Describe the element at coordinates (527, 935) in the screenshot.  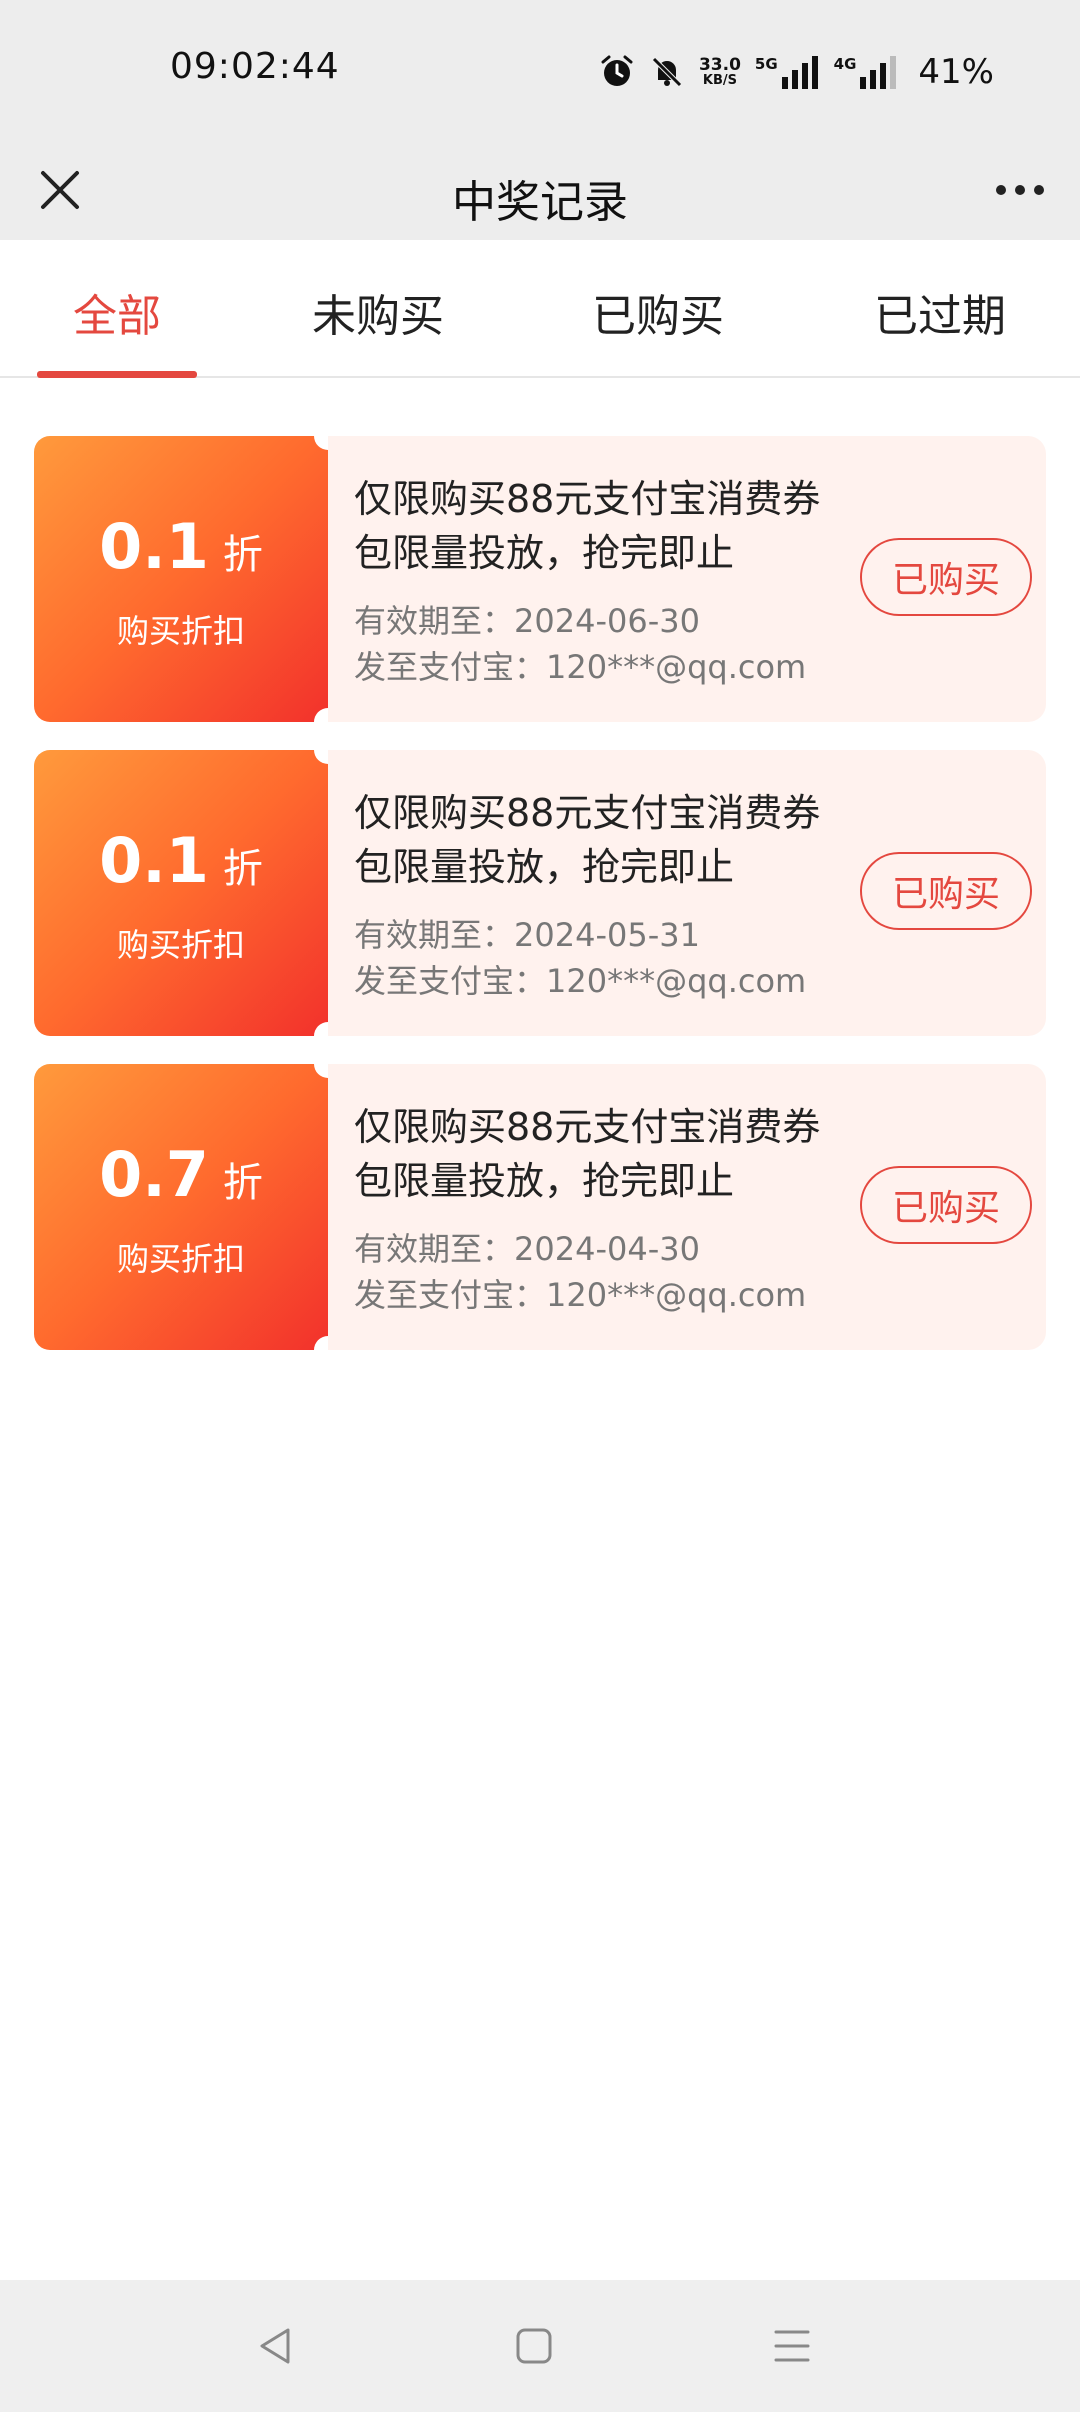
I see `coupon-expire-date: 有效期至：2024-05-31` at that location.